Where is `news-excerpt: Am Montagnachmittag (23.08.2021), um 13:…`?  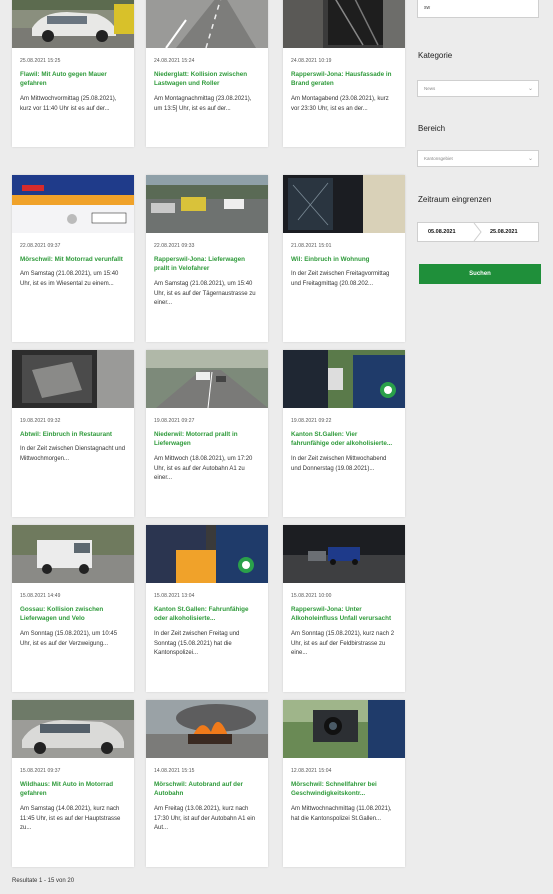
news-excerpt: Am Montagnachmittag (23.08.2021), um 13:… is located at coordinates (203, 103).